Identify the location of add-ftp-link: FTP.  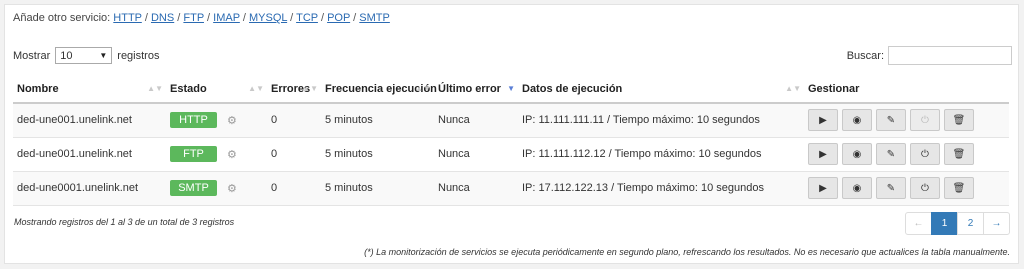
(193, 18).